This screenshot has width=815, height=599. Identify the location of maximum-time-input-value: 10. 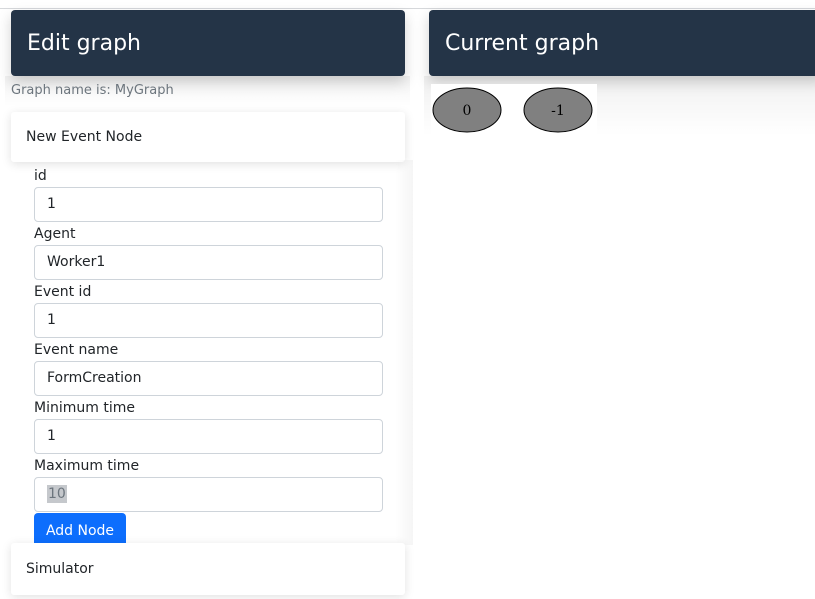
(57, 494).